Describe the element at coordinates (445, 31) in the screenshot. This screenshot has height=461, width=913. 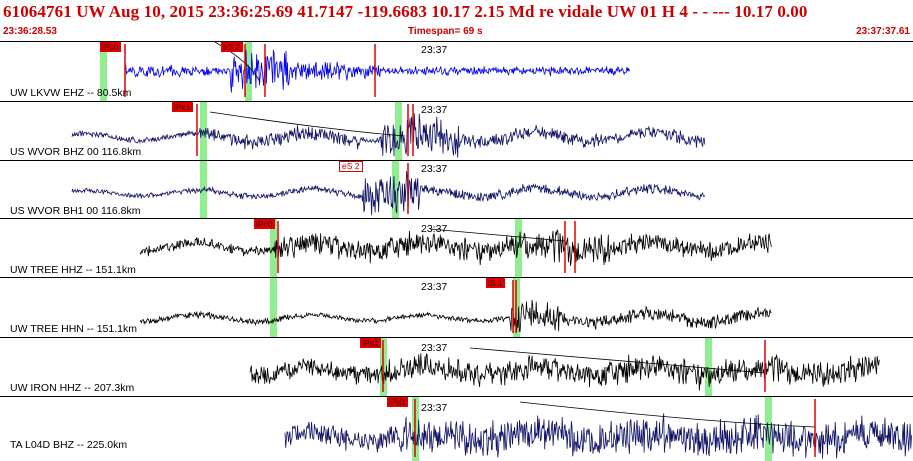
I see `timespan-label: Timespan= 69 s` at that location.